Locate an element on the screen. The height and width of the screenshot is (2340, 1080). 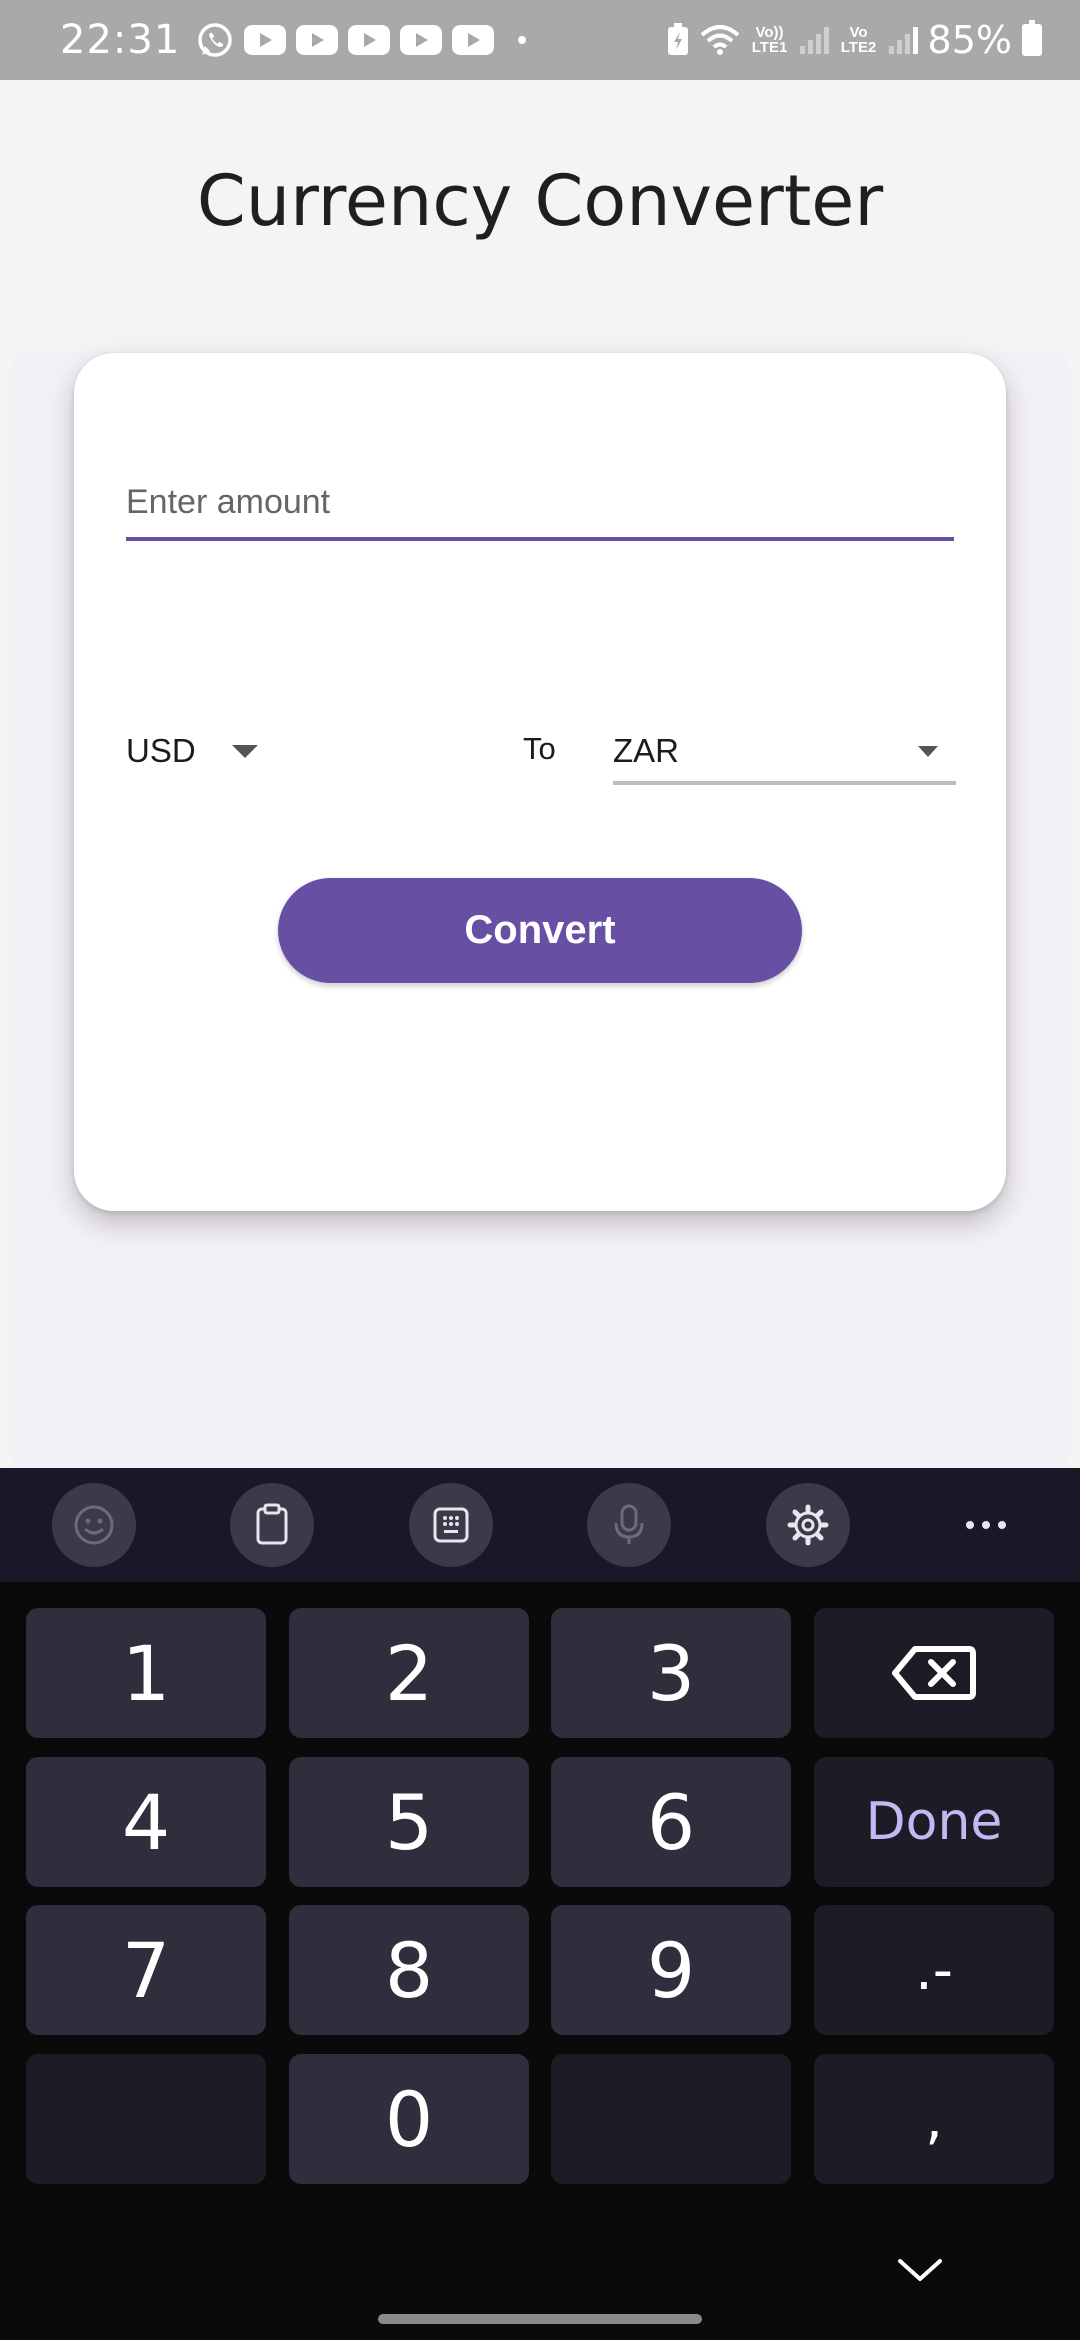
battery-percent: 85% is located at coordinates (969, 40).